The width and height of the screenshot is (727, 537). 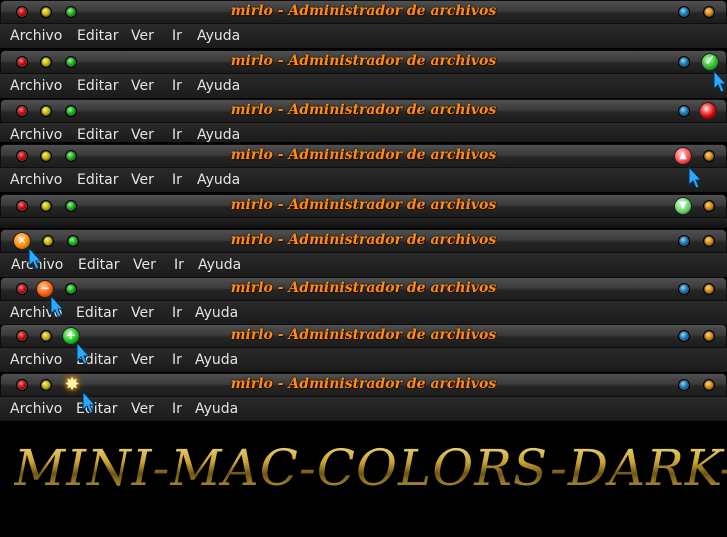 What do you see at coordinates (683, 156) in the screenshot?
I see `up-arrow-icon: ▲` at bounding box center [683, 156].